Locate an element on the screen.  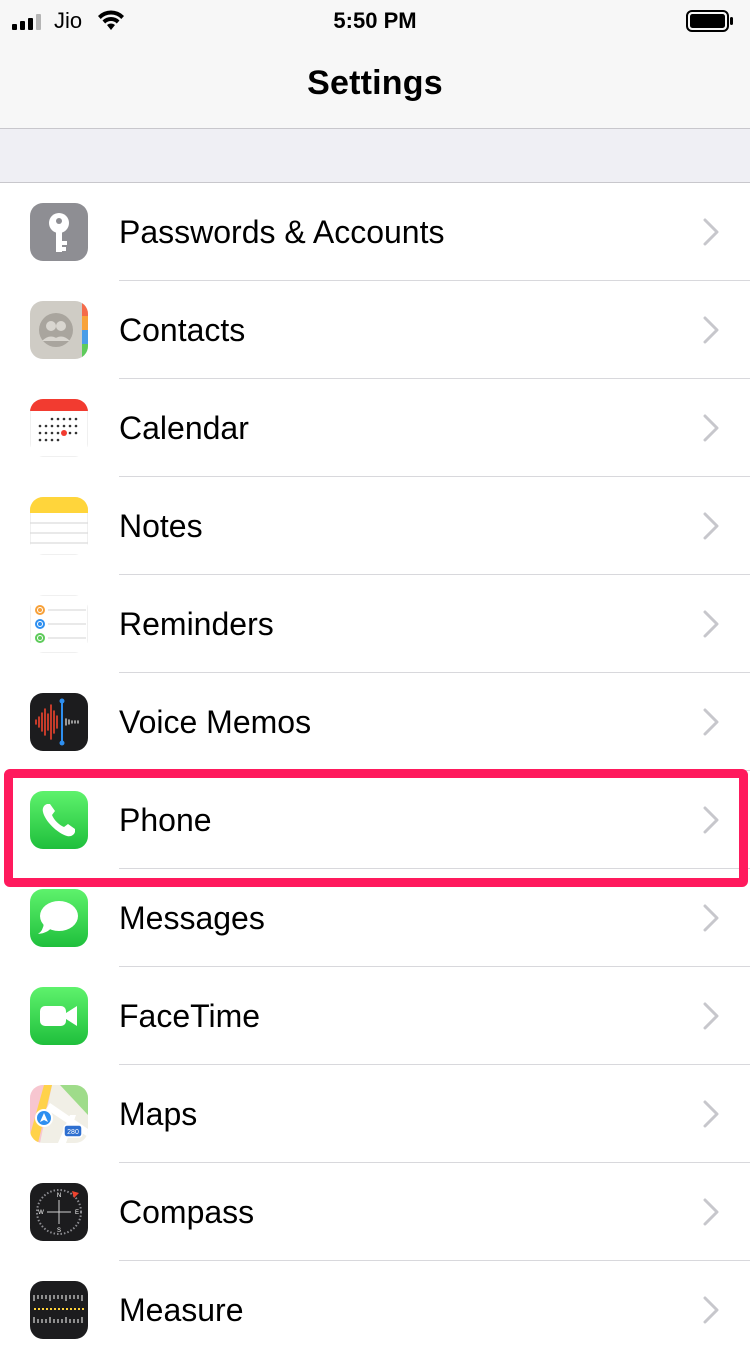
settings-row-label: Maps is located at coordinates (158, 1114).